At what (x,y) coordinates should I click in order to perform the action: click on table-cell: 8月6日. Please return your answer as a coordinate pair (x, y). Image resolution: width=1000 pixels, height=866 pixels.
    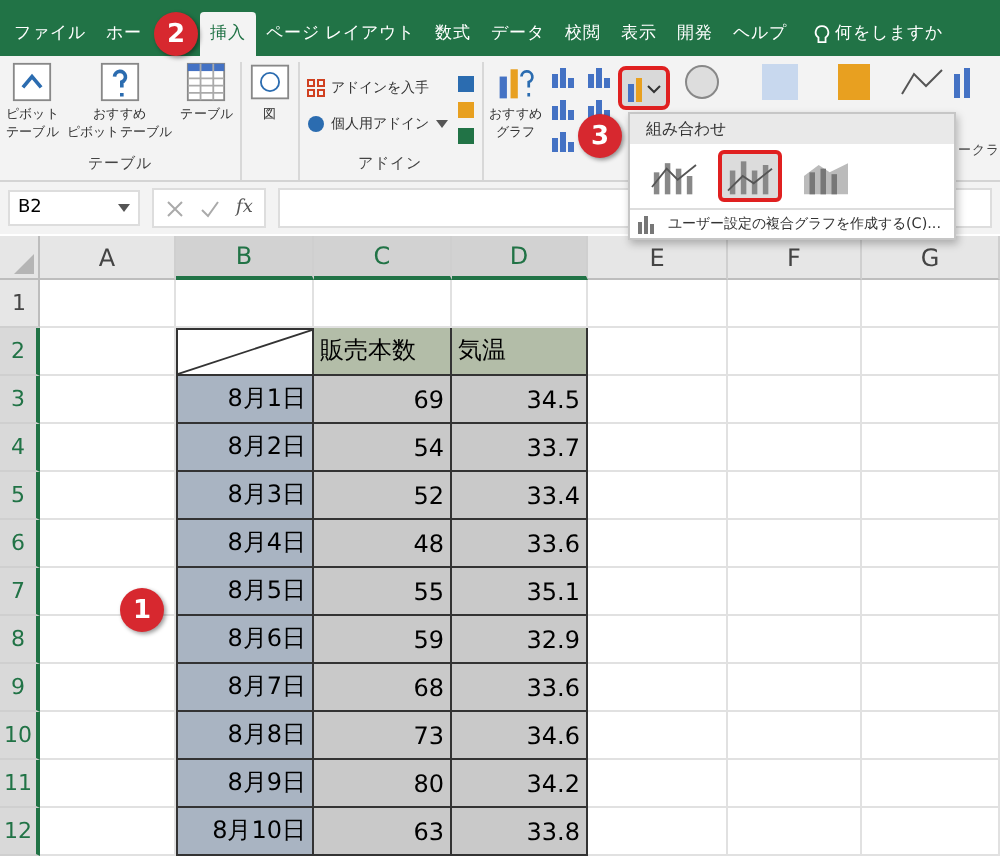
    Looking at the image, I should click on (245, 640).